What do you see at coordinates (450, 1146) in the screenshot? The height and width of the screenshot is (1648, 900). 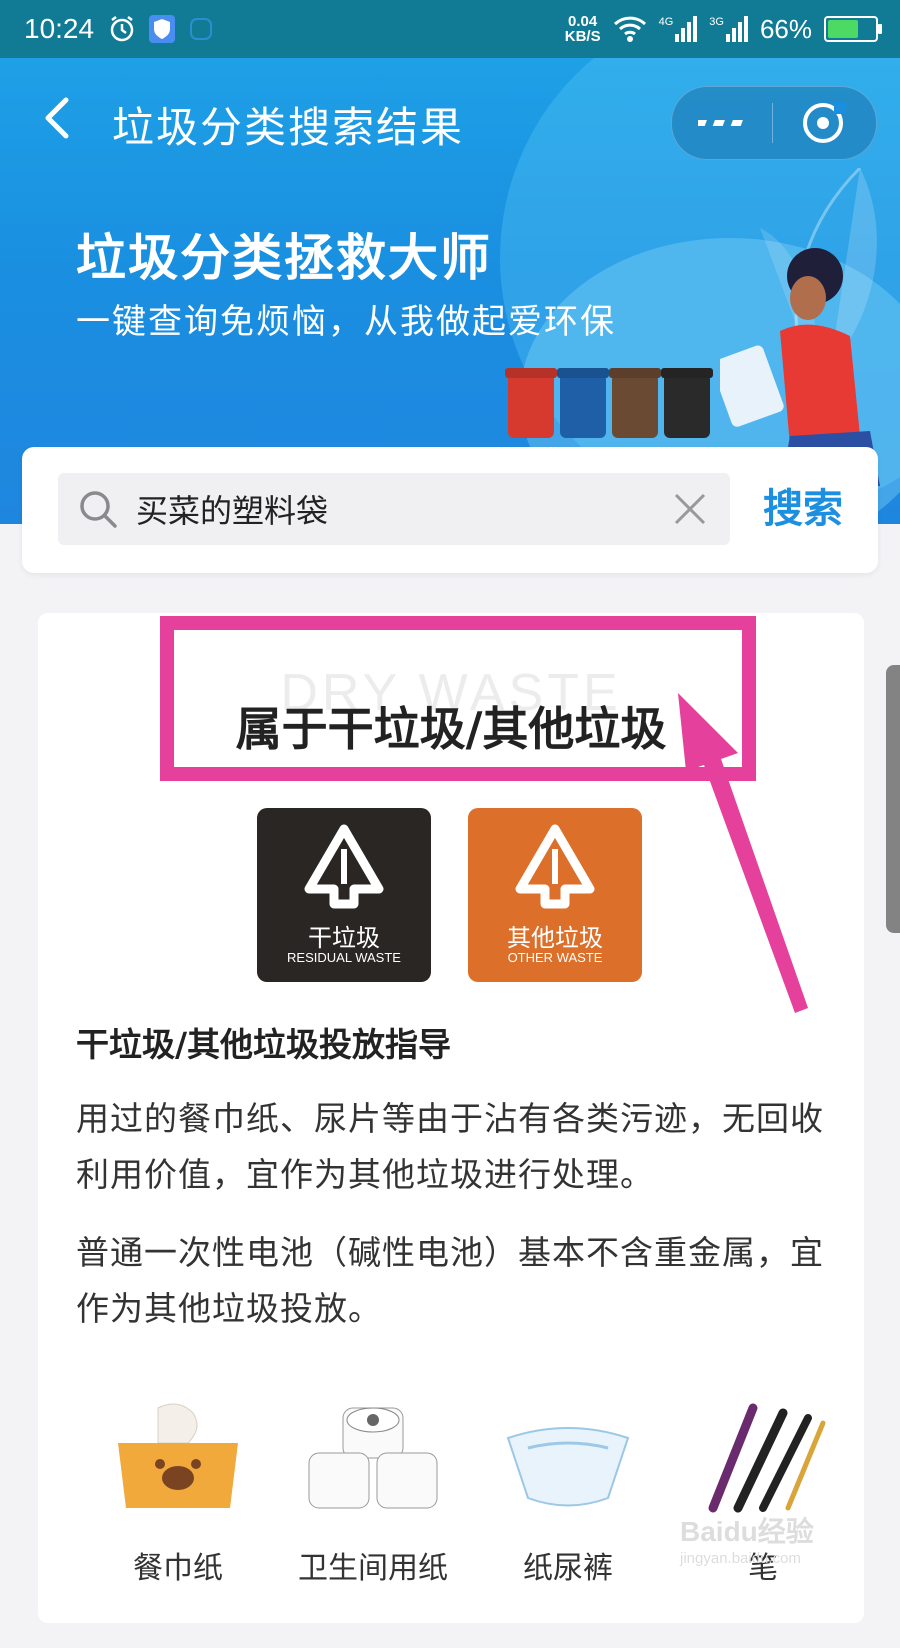 I see `guide-paragraph: 用过的餐巾纸、尿片等由于沾有各类污迹，无回收利用价值，宜作为其他垃圾进行处理。` at bounding box center [450, 1146].